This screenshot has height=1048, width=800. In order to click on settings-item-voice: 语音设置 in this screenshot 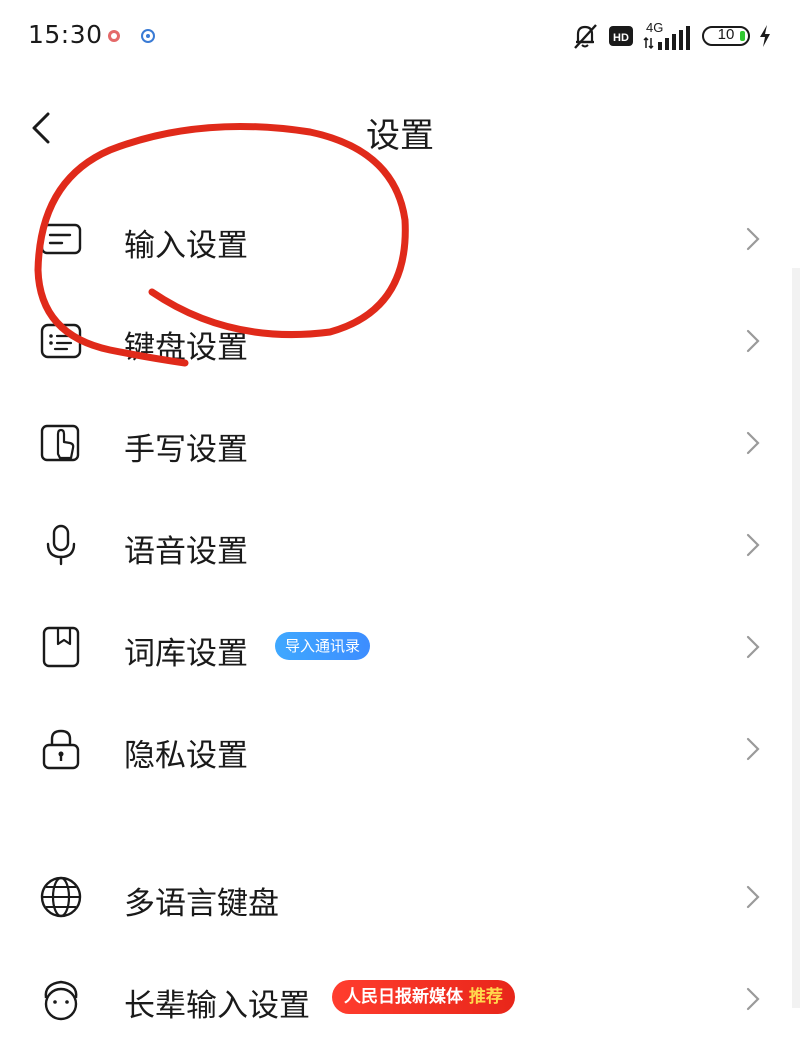, I will do `click(400, 544)`.